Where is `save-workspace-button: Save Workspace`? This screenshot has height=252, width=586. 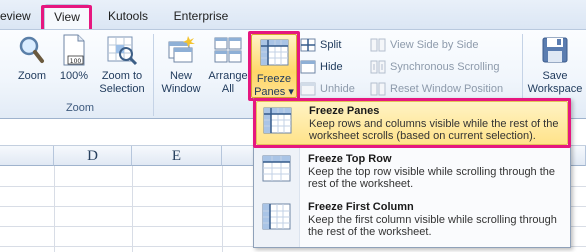
save-workspace-button: Save Workspace is located at coordinates (555, 67).